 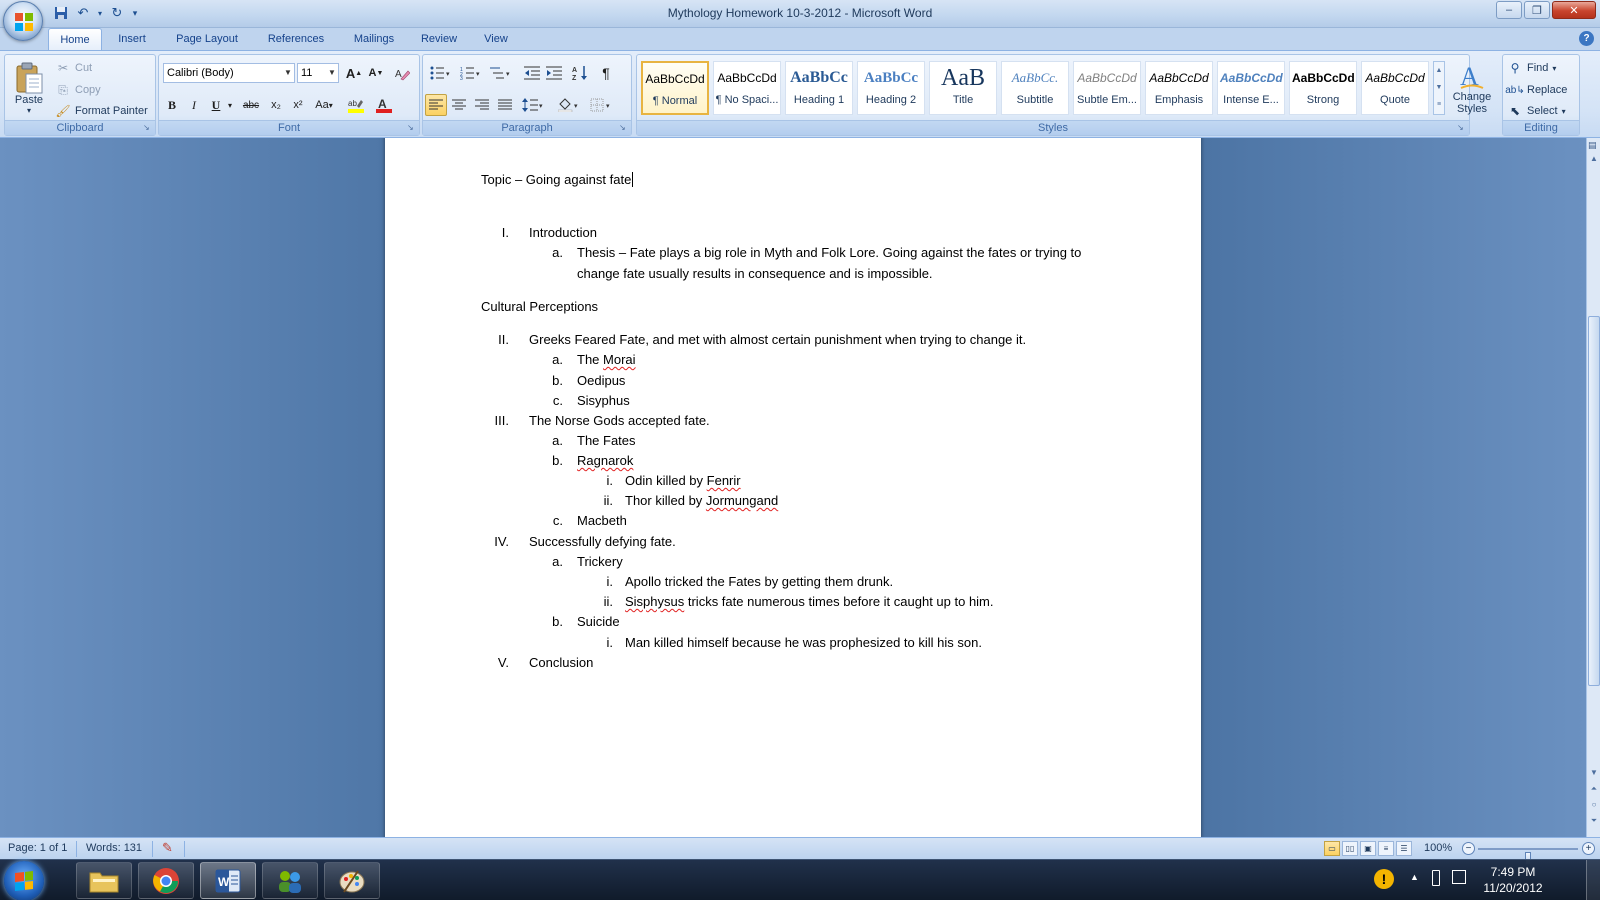 I want to click on styles-launcher-icon: ↘, so click(x=1462, y=128).